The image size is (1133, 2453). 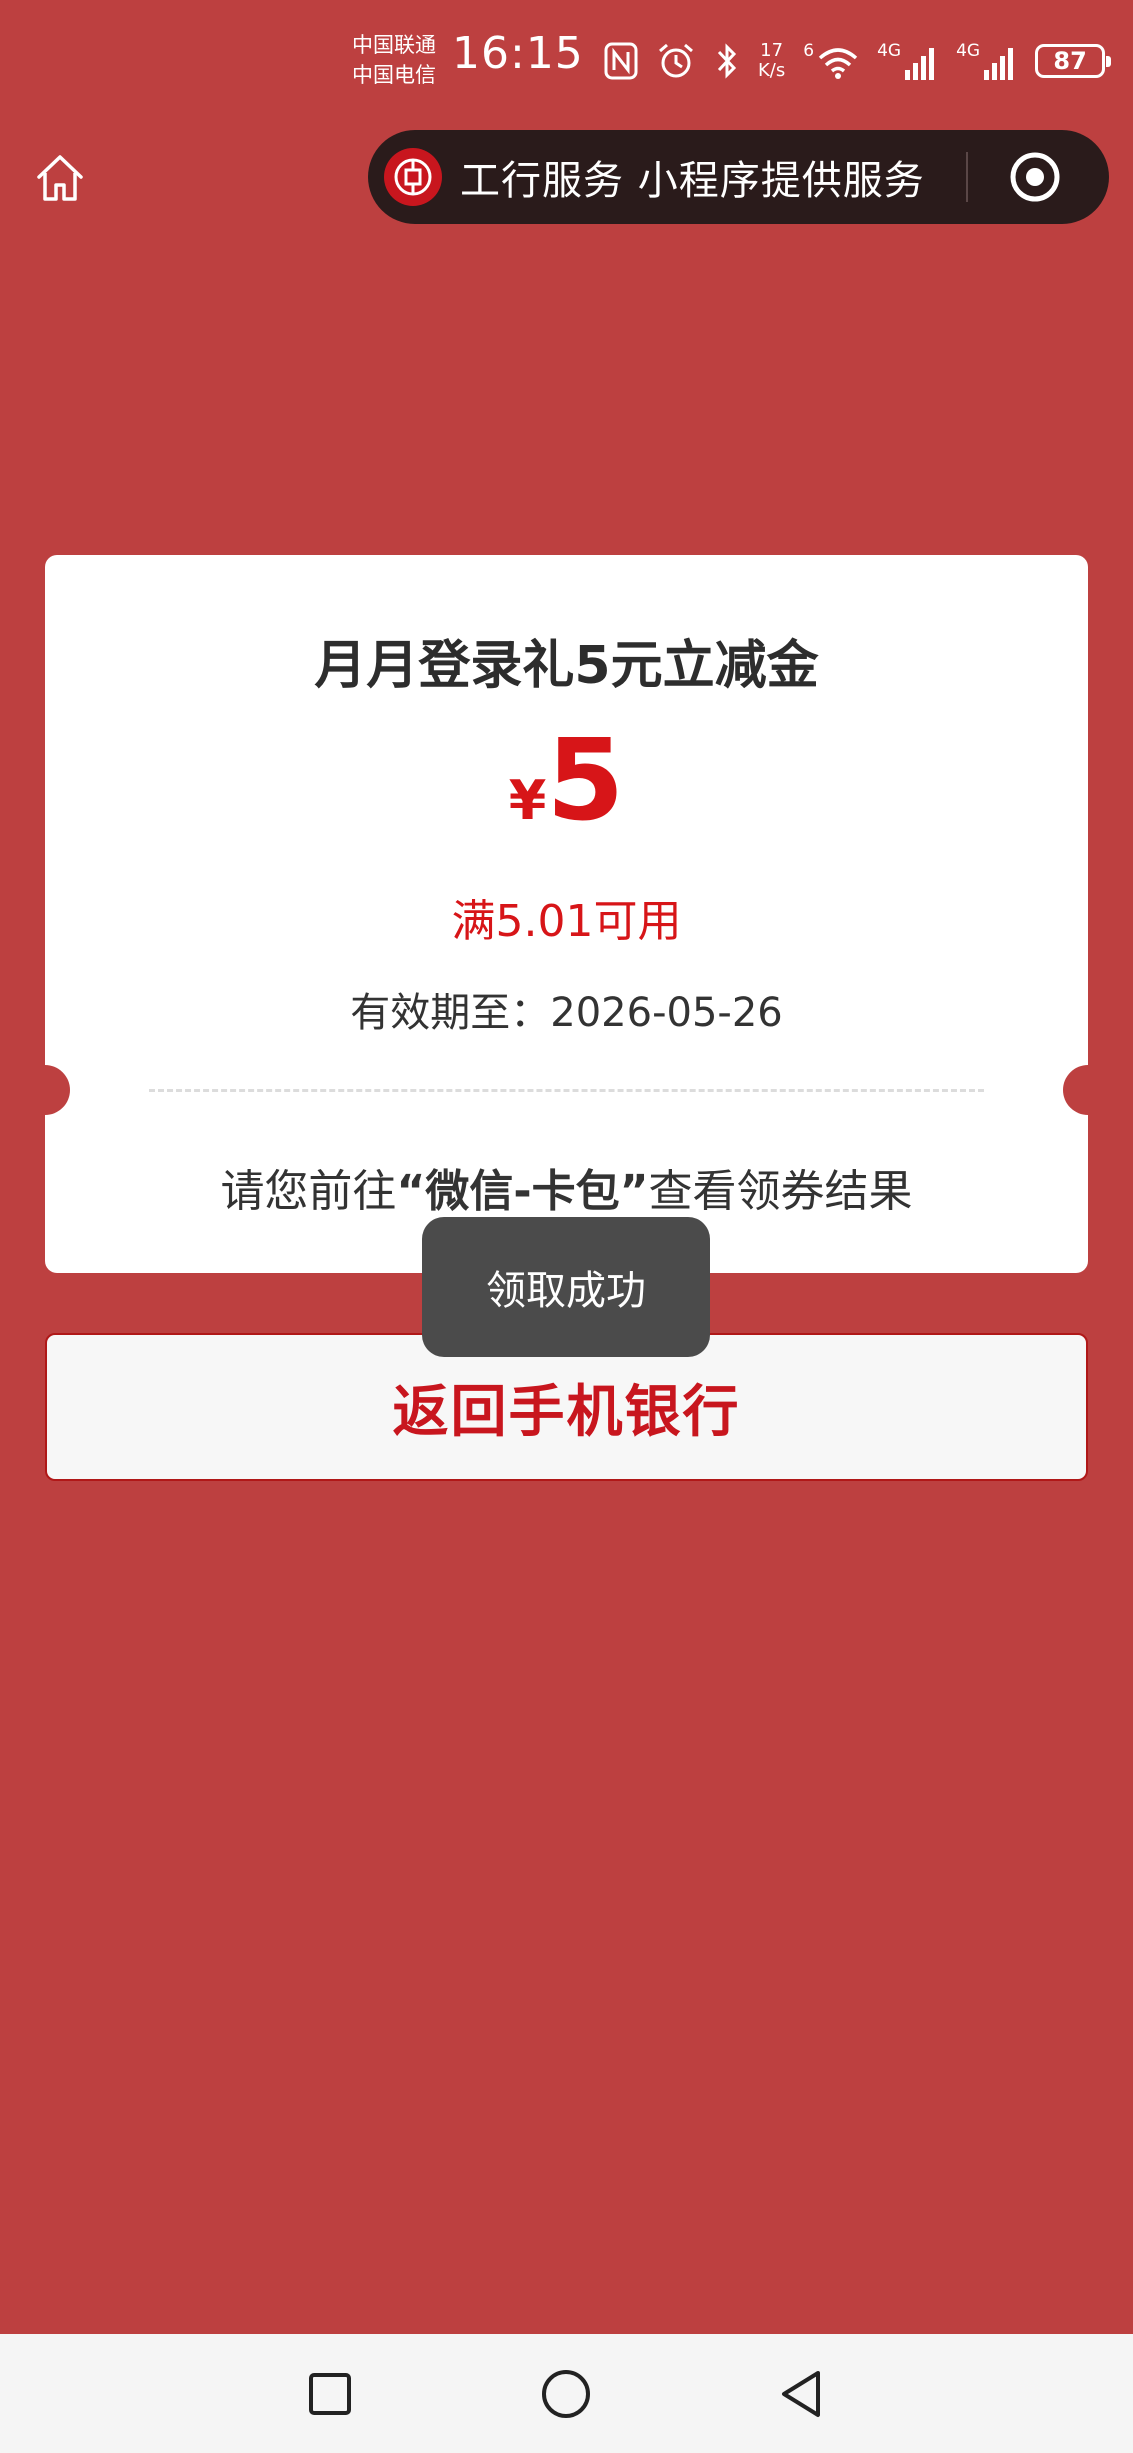 What do you see at coordinates (967, 177) in the screenshot?
I see `capsule-divider` at bounding box center [967, 177].